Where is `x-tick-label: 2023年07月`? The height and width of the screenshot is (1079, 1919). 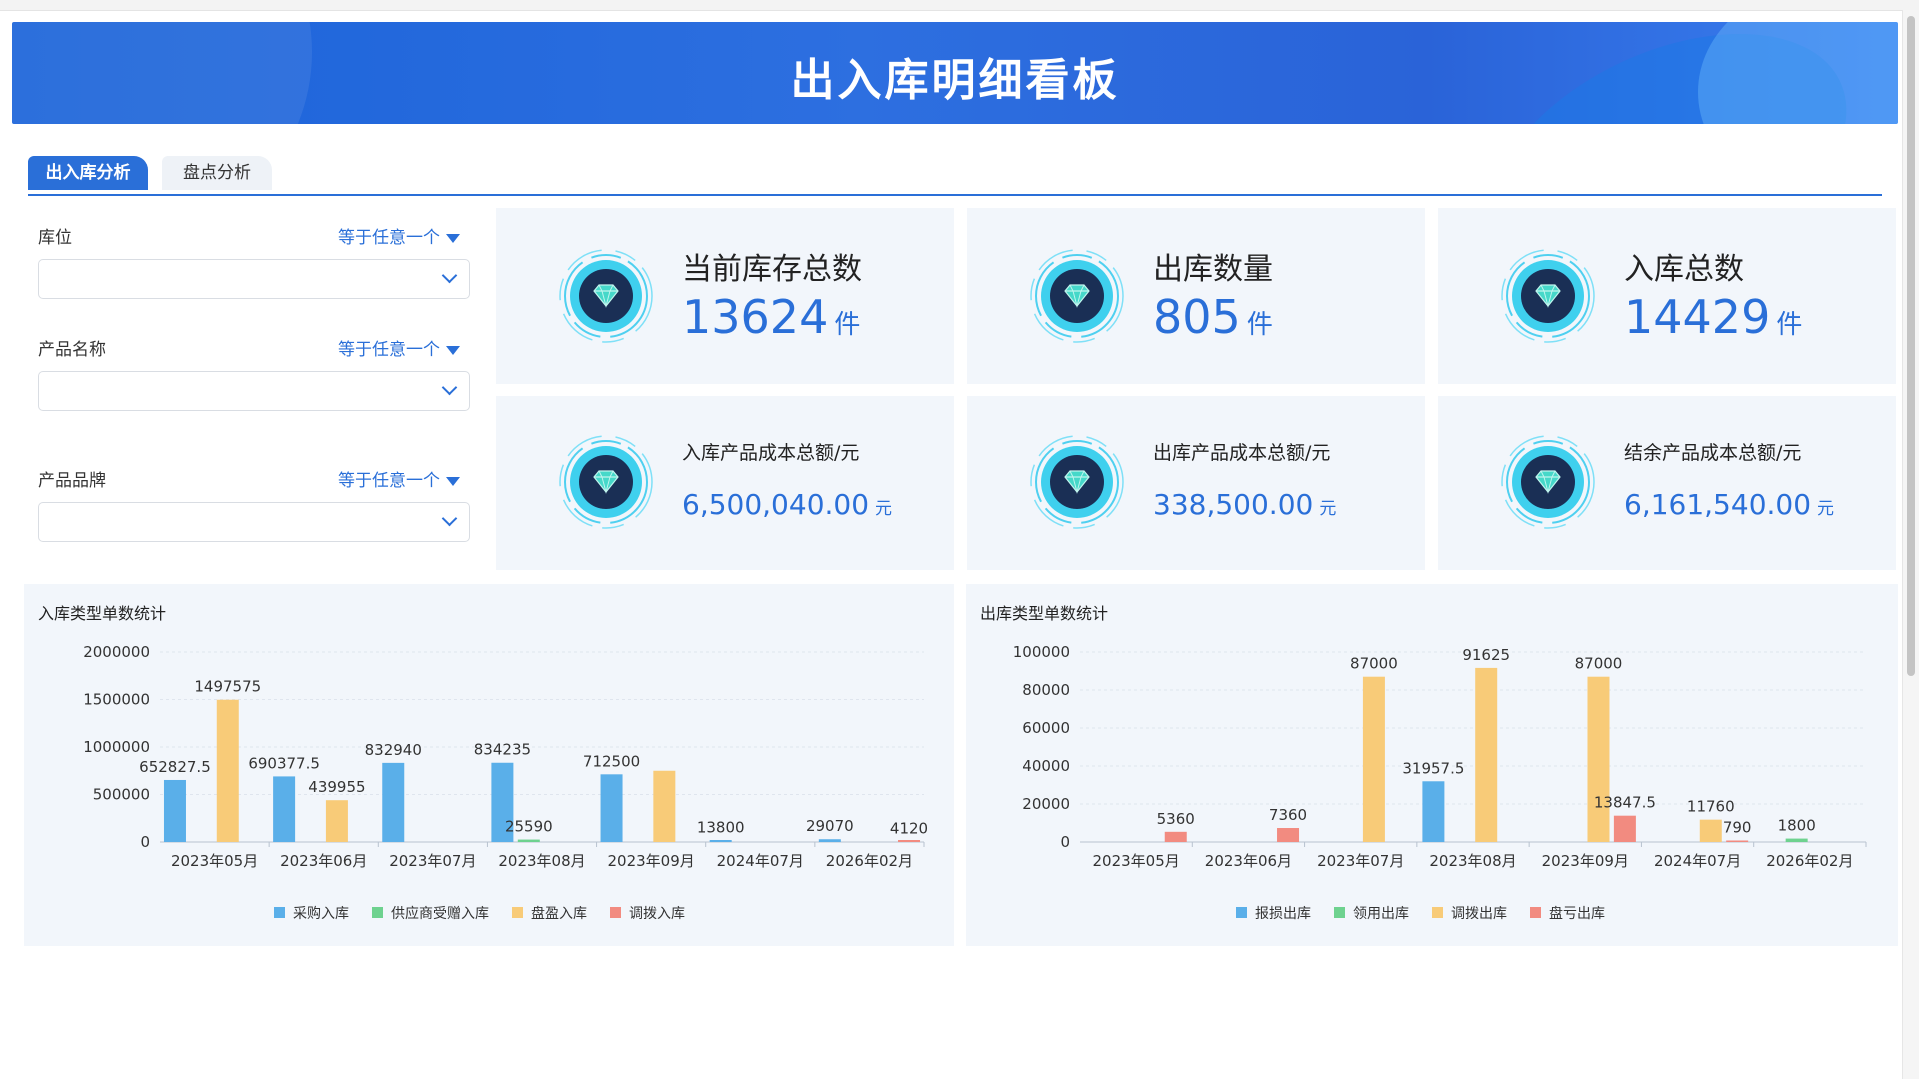 x-tick-label: 2023年07月 is located at coordinates (1360, 861).